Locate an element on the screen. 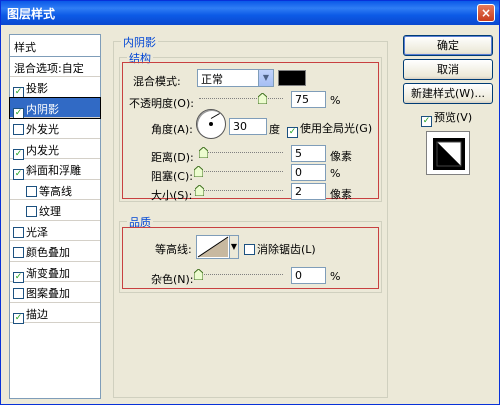 This screenshot has width=500, height=405. preview-swatch is located at coordinates (449, 154).